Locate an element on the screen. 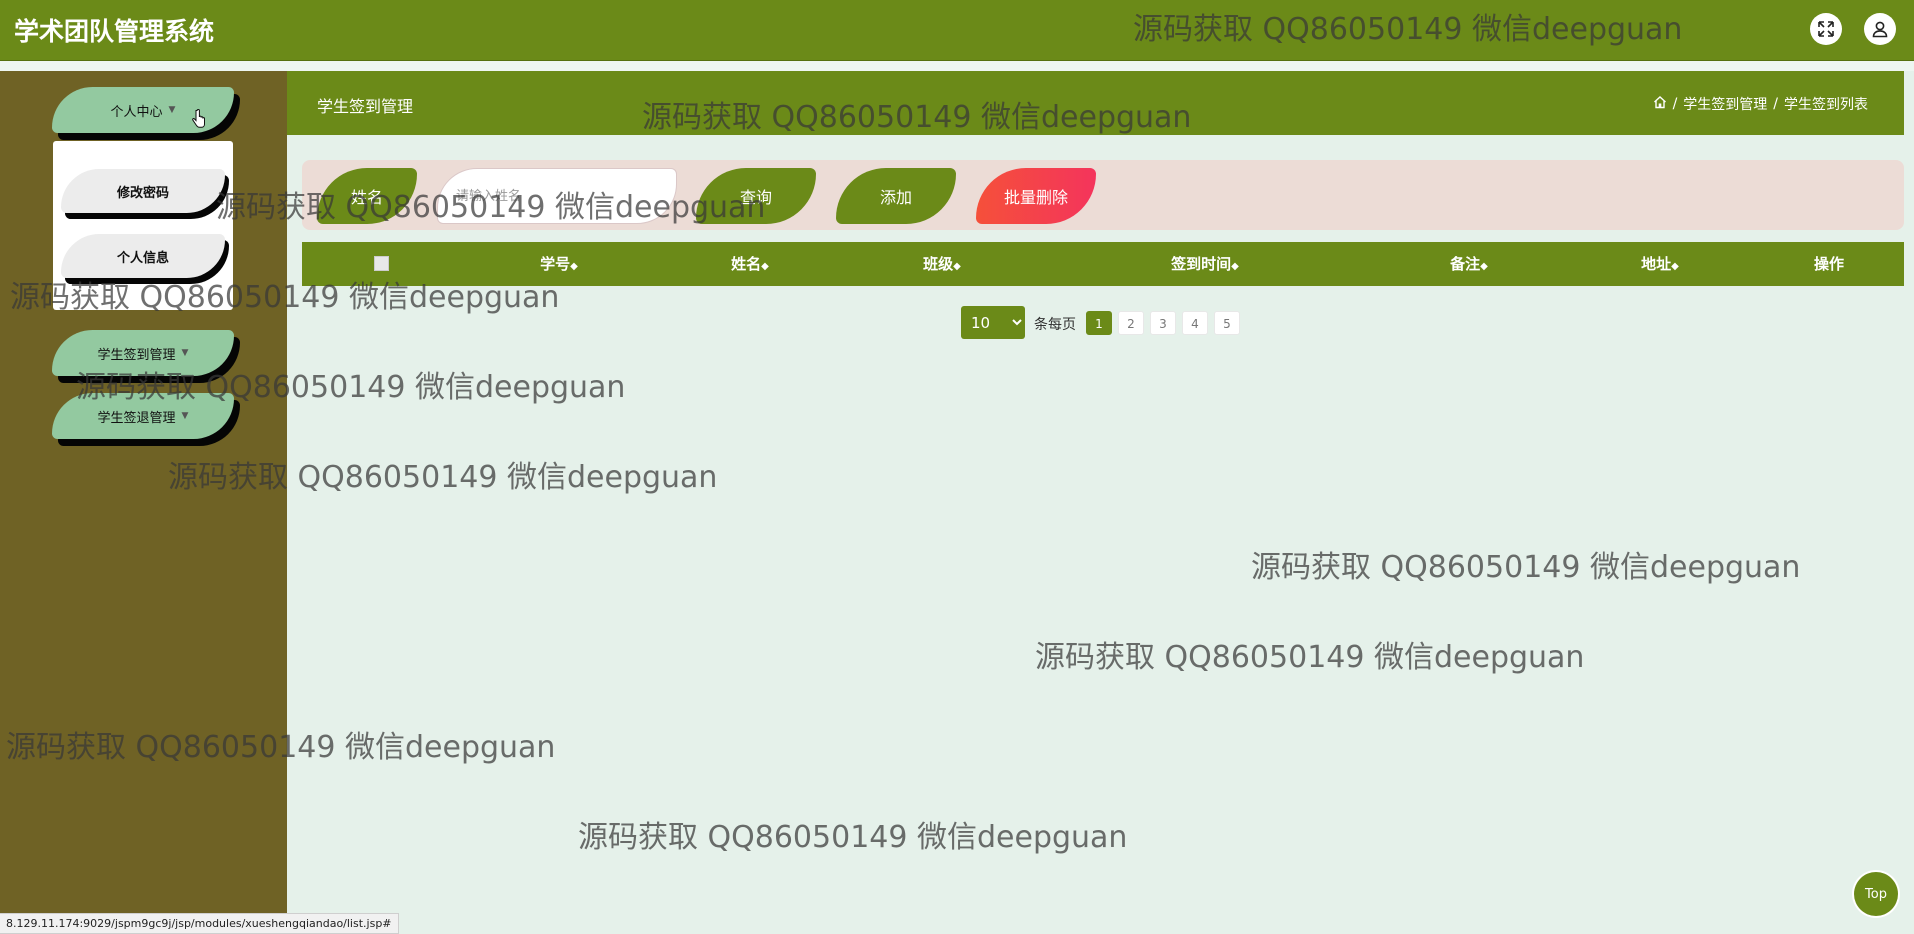 This screenshot has height=934, width=1914. sidebar-item-student-checkin: 学生签到管理 ▼ is located at coordinates (143, 353).